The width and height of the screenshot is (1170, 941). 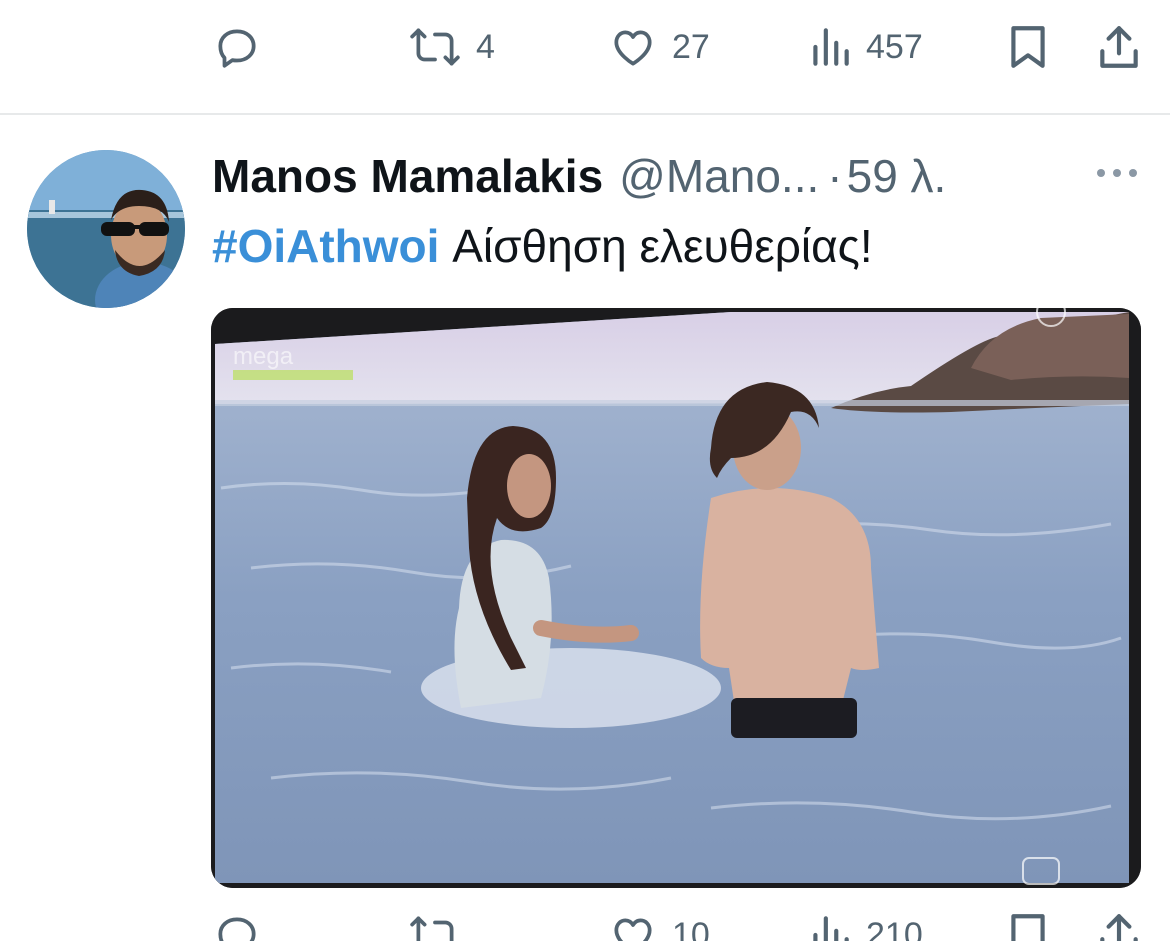 I want to click on retweet-button, so click(x=435, y=920).